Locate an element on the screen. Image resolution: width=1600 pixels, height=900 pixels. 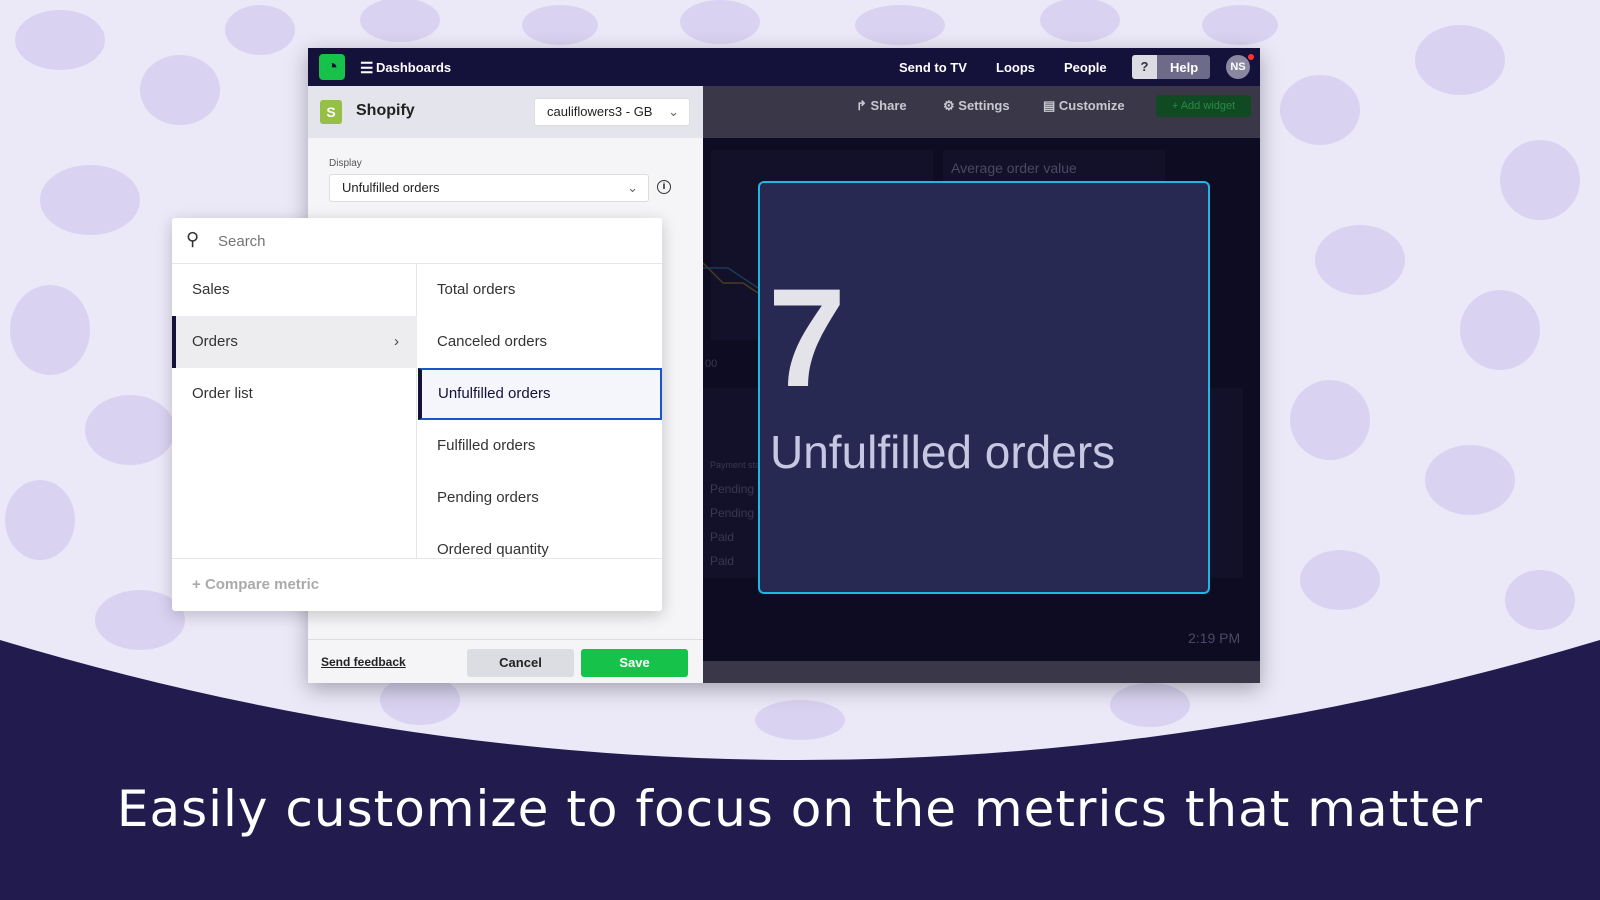
help-button: ? Help is located at coordinates (1171, 67).